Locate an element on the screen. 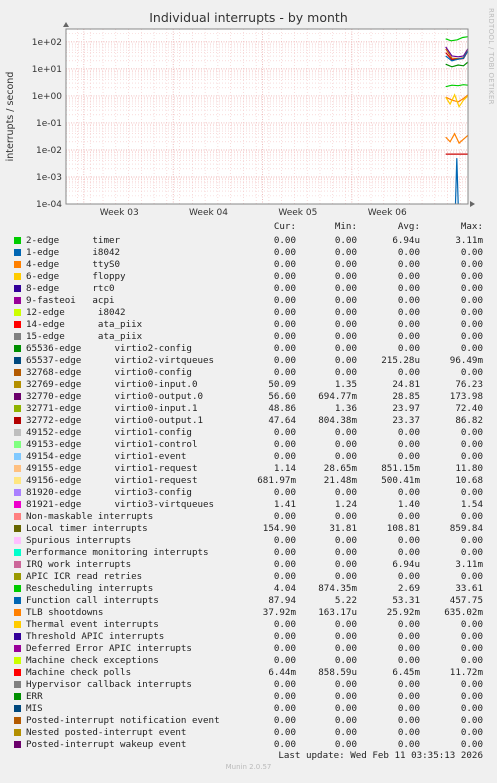 Image resolution: width=497 pixels, height=783 pixels. legend-label: MIS is located at coordinates (34, 708).